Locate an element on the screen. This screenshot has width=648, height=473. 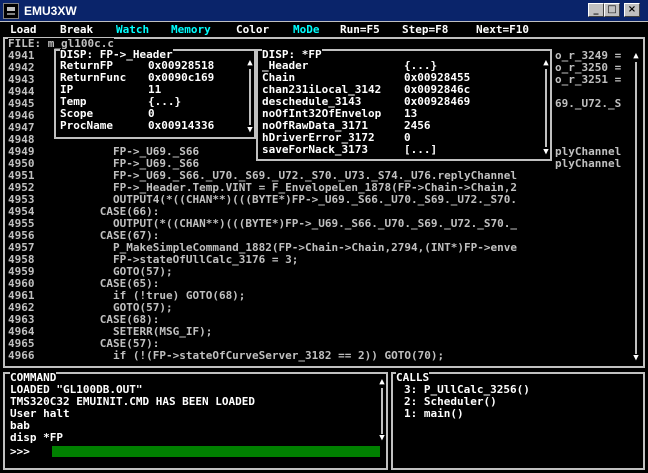
watch-value: [...] is located at coordinates (420, 150).